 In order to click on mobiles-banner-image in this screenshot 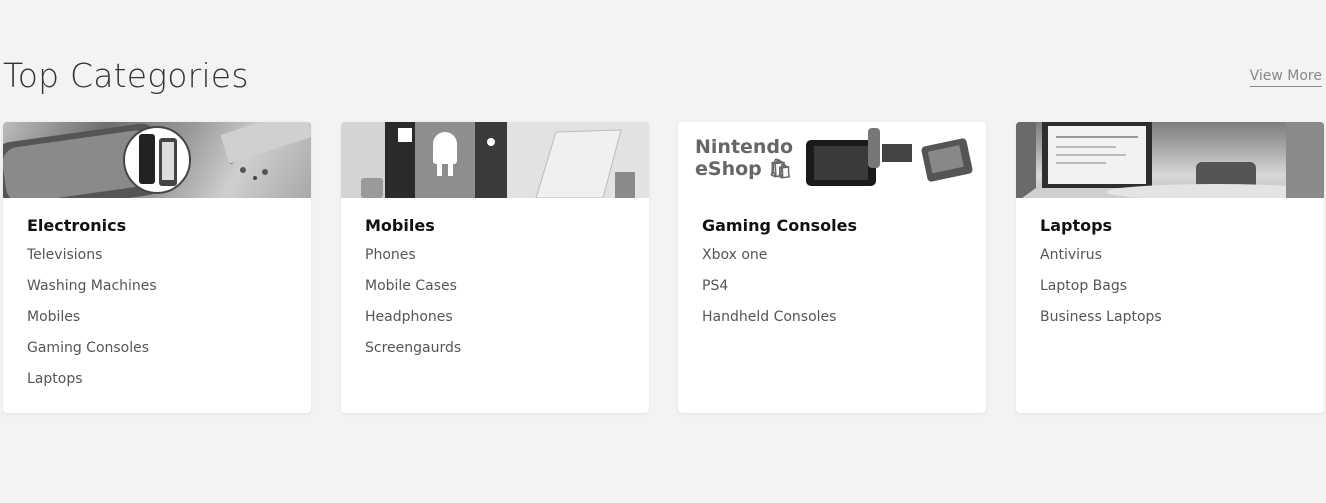, I will do `click(495, 160)`.